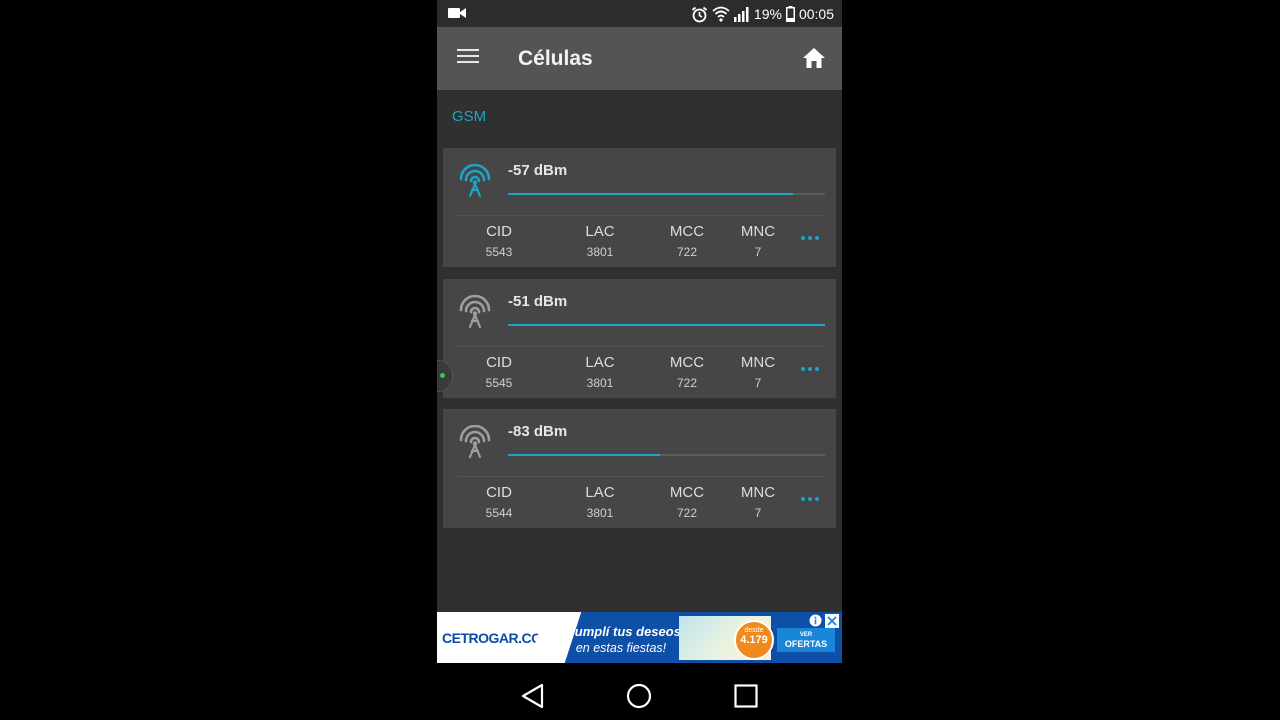 The width and height of the screenshot is (1280, 720). What do you see at coordinates (721, 14) in the screenshot?
I see `wifi-icon` at bounding box center [721, 14].